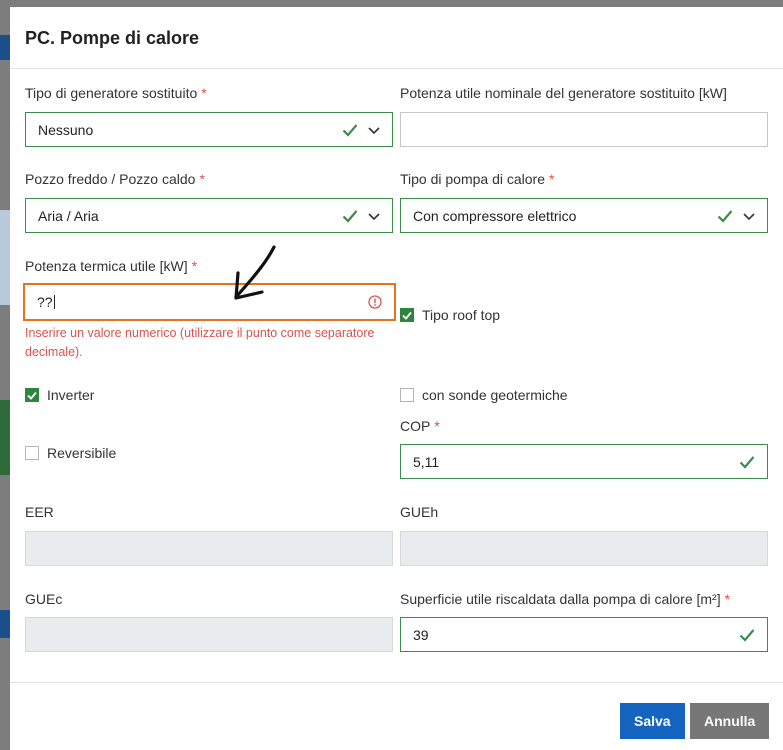 This screenshot has height=750, width=783. What do you see at coordinates (209, 215) in the screenshot?
I see `well-select: Aria / Aria` at bounding box center [209, 215].